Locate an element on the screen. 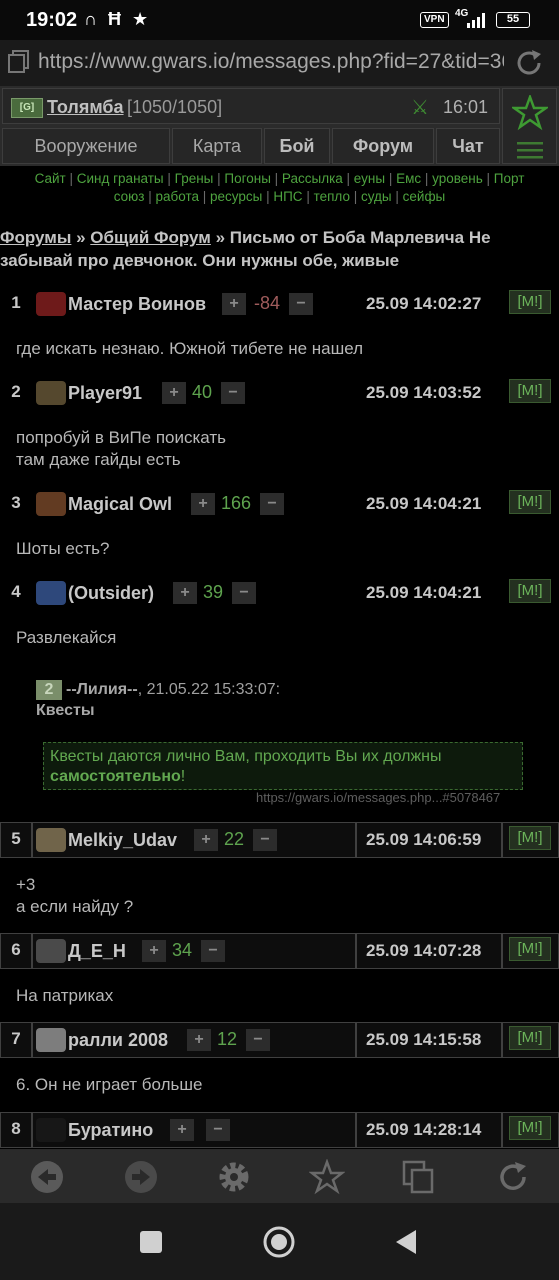 This screenshot has height=1280, width=559. post-author-link: Melkiy_Udav is located at coordinates (122, 840).